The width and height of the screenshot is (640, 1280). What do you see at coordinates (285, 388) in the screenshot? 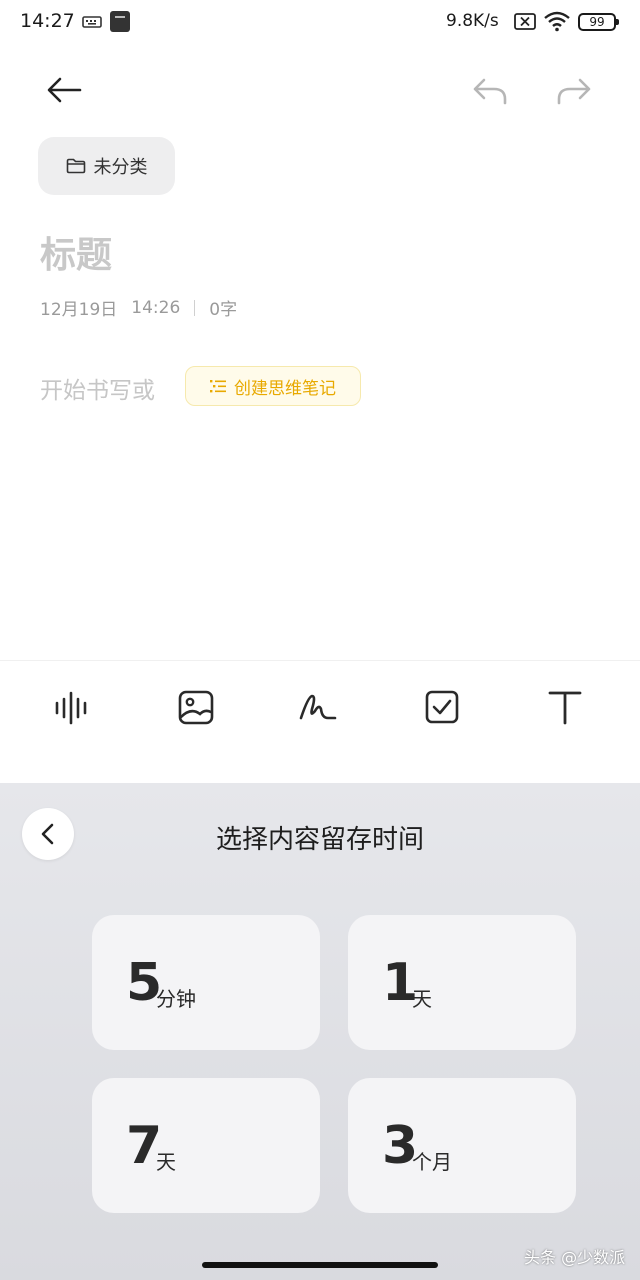
I see `mindmap-label: 创建思维笔记` at bounding box center [285, 388].